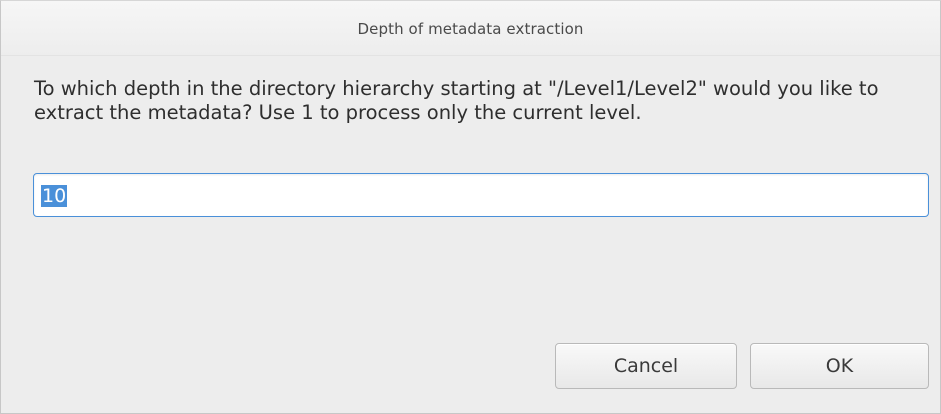 This screenshot has width=941, height=414. Describe the element at coordinates (481, 195) in the screenshot. I see `depth-input: 10` at that location.